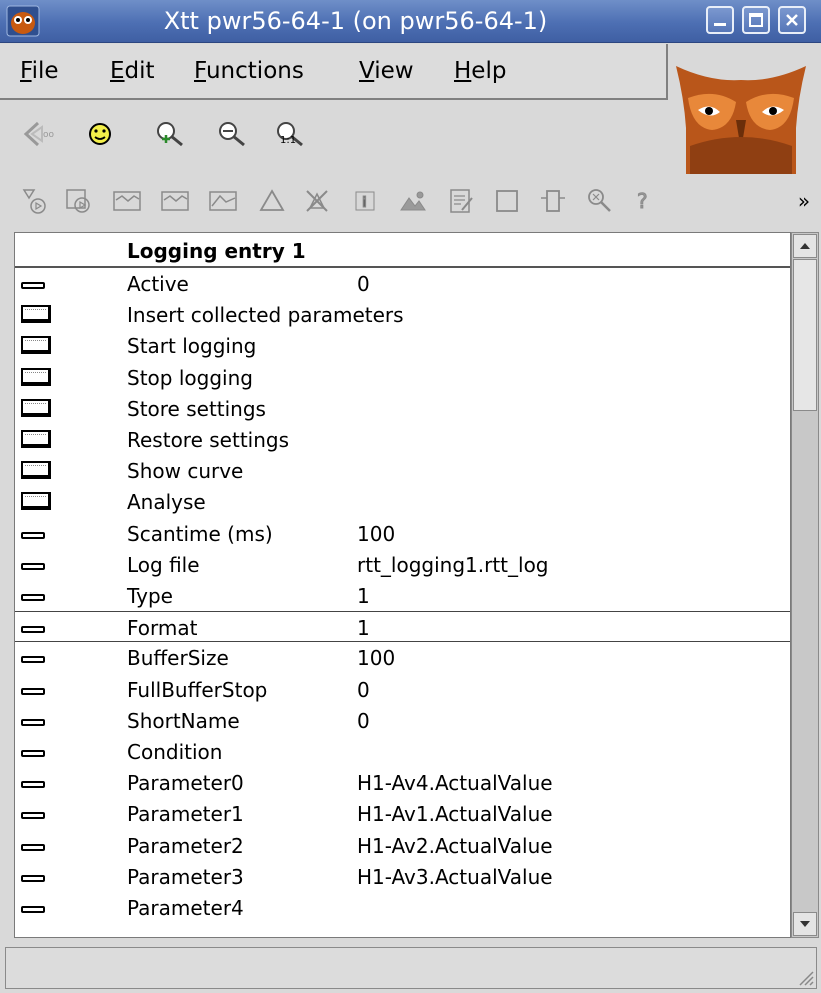 The image size is (821, 993). I want to click on list-header-title: Logging entry 1, so click(216, 251).